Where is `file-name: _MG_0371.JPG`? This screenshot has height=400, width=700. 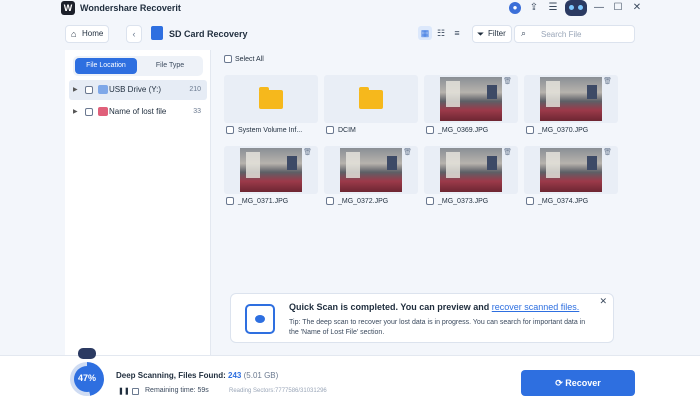 file-name: _MG_0371.JPG is located at coordinates (263, 201).